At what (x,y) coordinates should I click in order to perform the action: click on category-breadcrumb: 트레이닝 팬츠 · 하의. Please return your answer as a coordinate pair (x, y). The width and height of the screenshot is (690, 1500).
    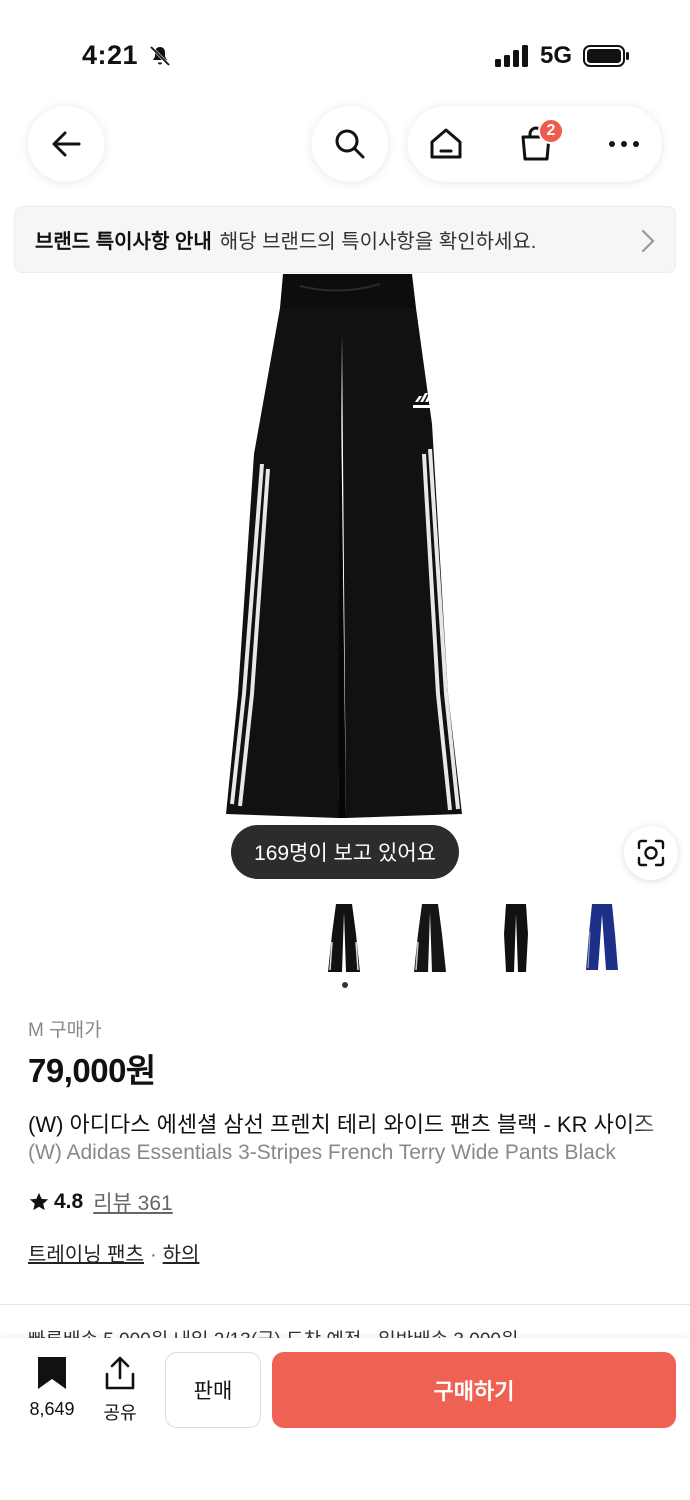
    Looking at the image, I should click on (113, 1252).